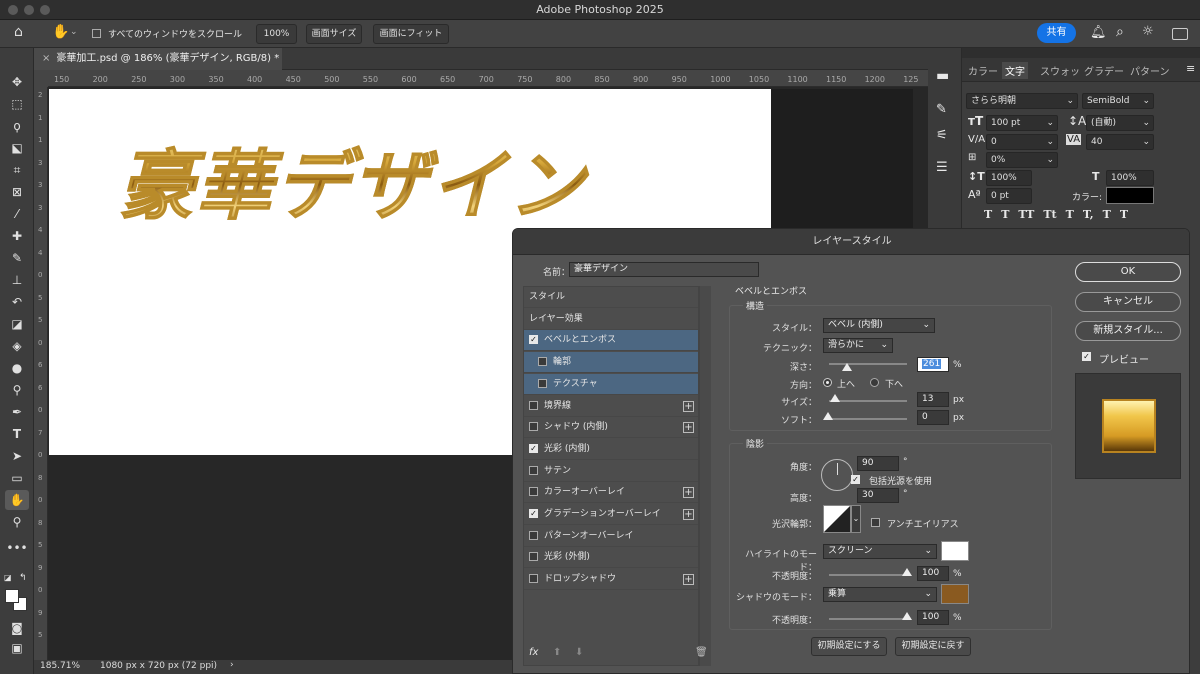  I want to click on workspace-icon, so click(1180, 34).